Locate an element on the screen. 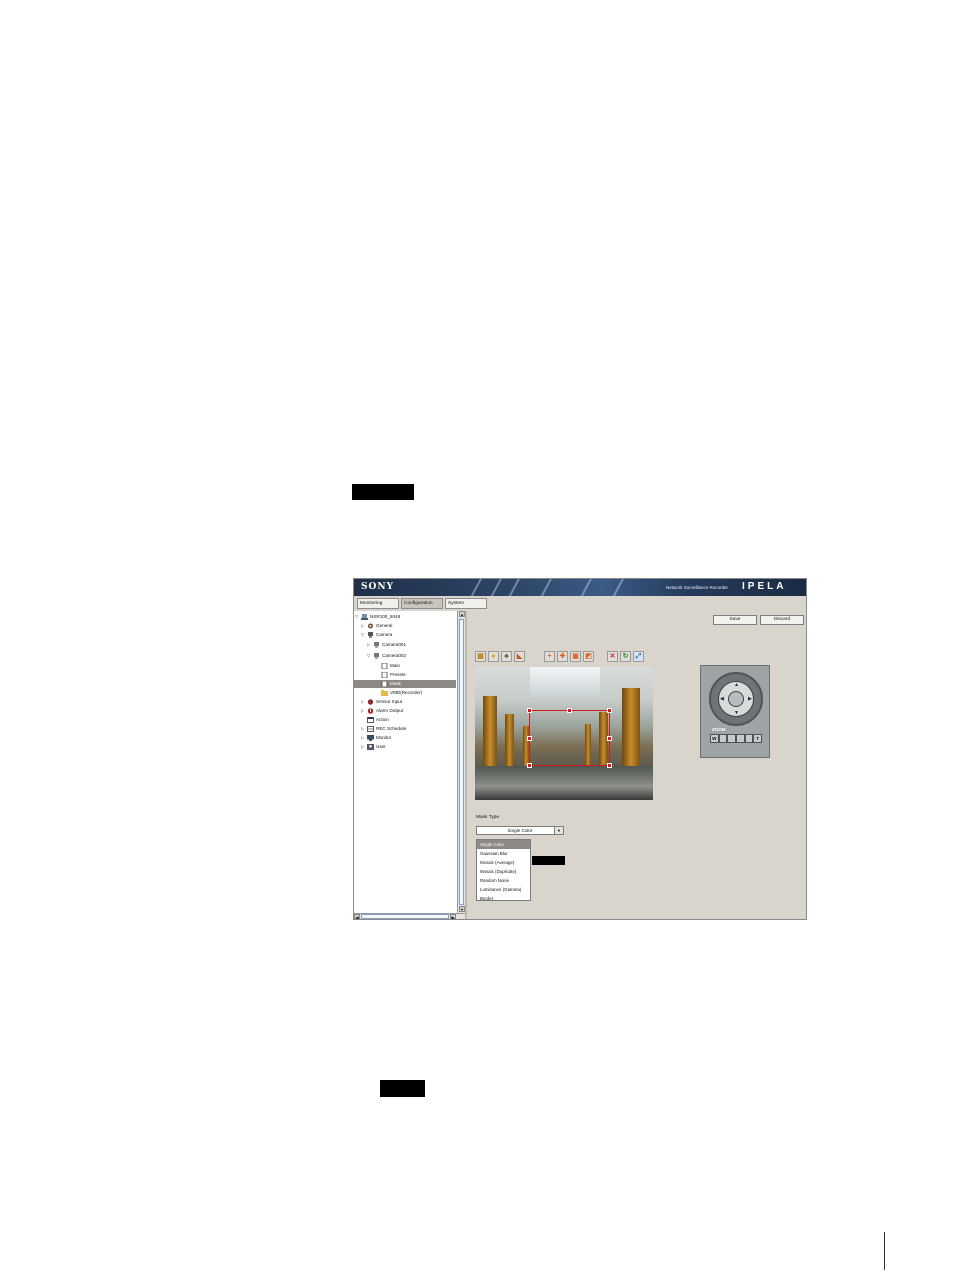  delete-icon: ✕ is located at coordinates (612, 656).